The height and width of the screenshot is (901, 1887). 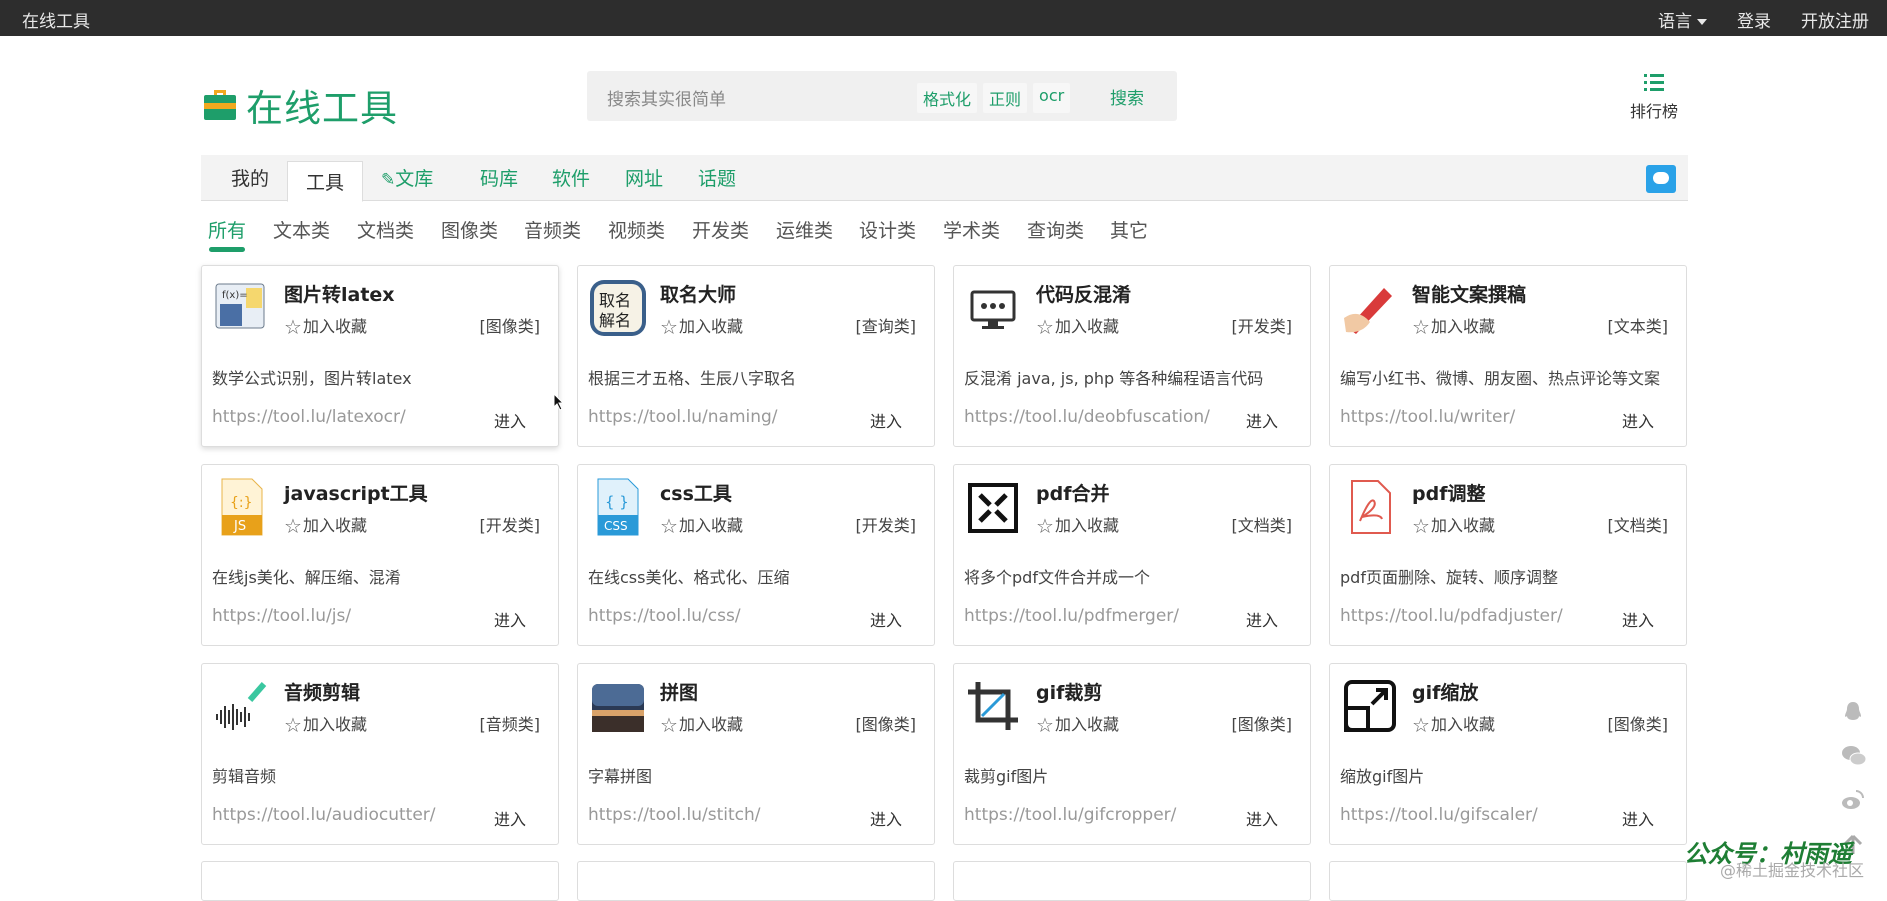 What do you see at coordinates (281, 616) in the screenshot?
I see `tool-url: https://tool.lu/js/` at bounding box center [281, 616].